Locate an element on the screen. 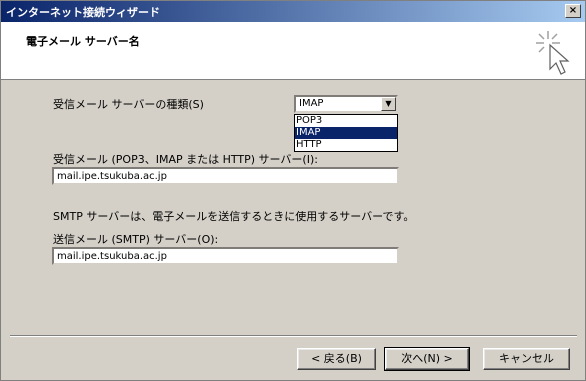 The image size is (586, 381). cancel-button: キャンセル is located at coordinates (526, 359).